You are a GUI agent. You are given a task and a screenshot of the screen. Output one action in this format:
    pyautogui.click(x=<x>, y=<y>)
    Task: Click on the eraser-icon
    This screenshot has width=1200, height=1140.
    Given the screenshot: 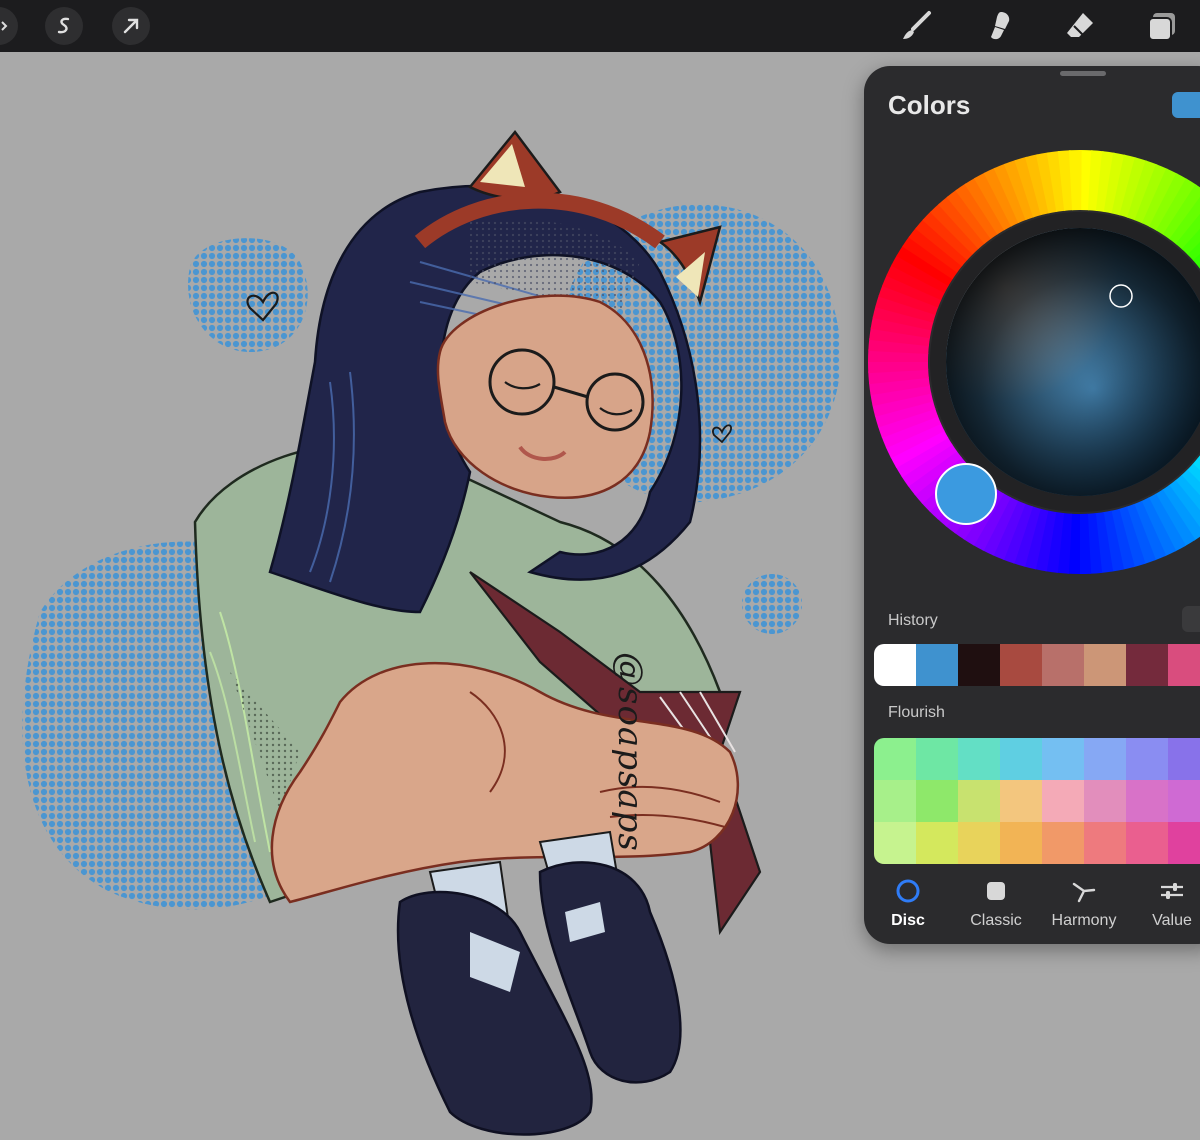 What is the action you would take?
    pyautogui.click(x=1080, y=25)
    